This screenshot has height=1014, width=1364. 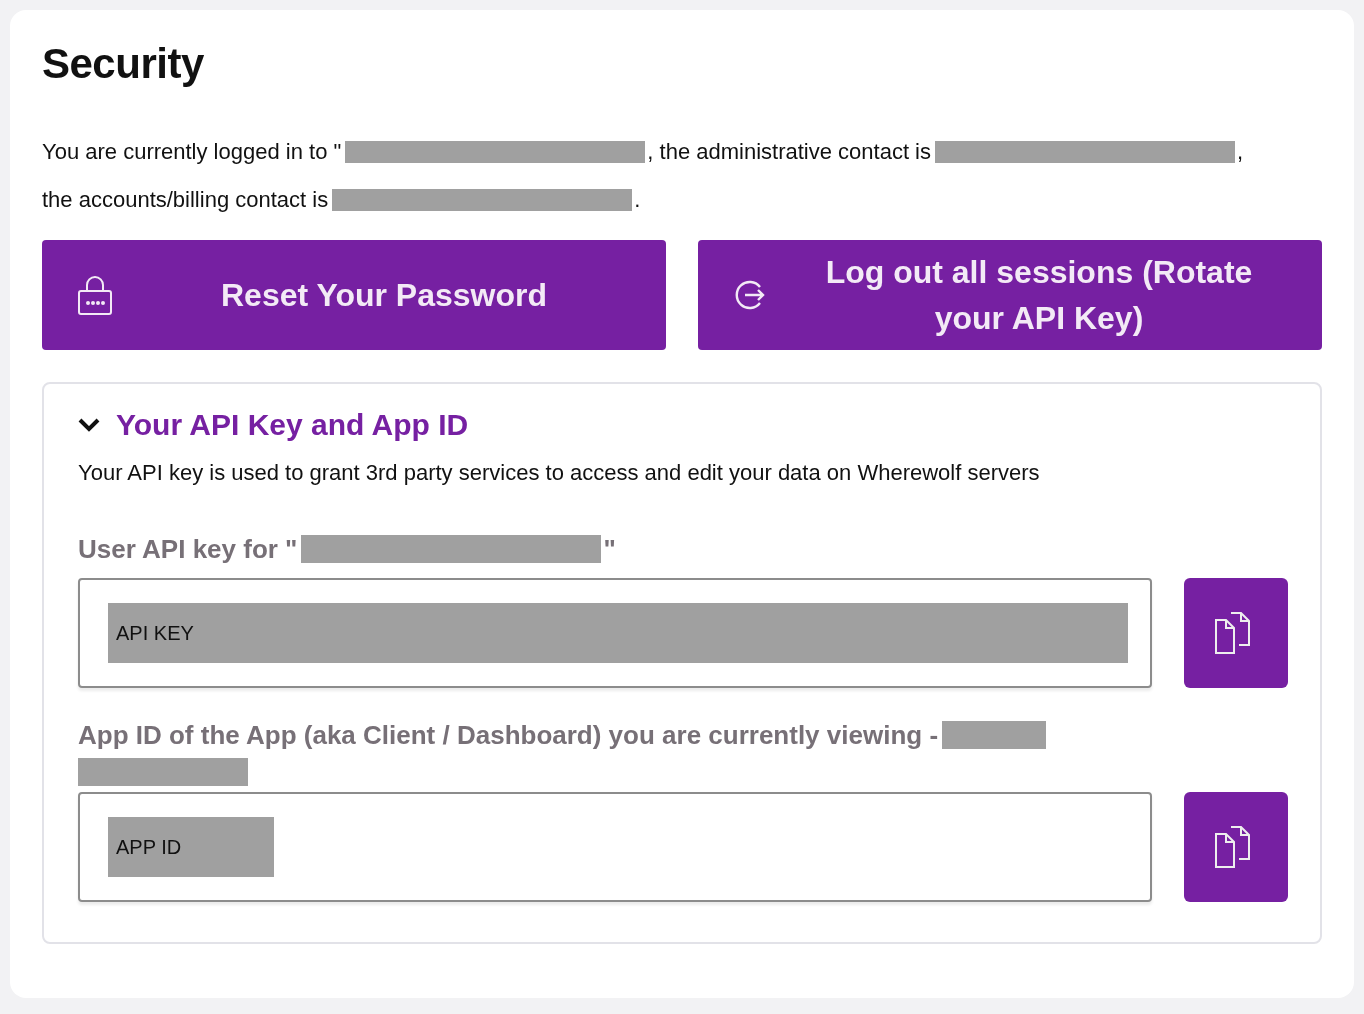 I want to click on page-title: Security, so click(x=123, y=64).